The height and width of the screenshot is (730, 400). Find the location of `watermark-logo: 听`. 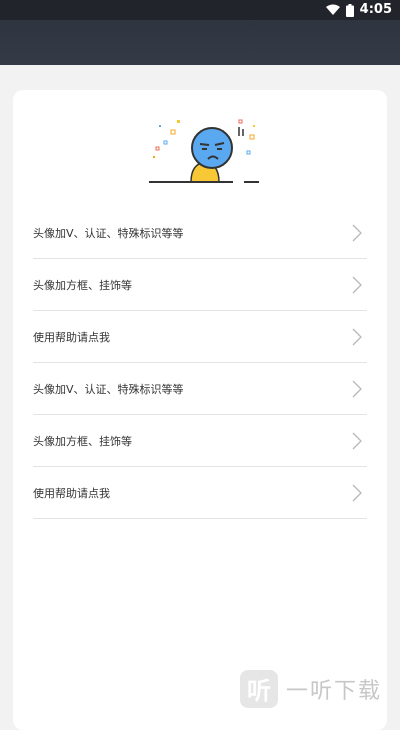

watermark-logo: 听 is located at coordinates (259, 688).